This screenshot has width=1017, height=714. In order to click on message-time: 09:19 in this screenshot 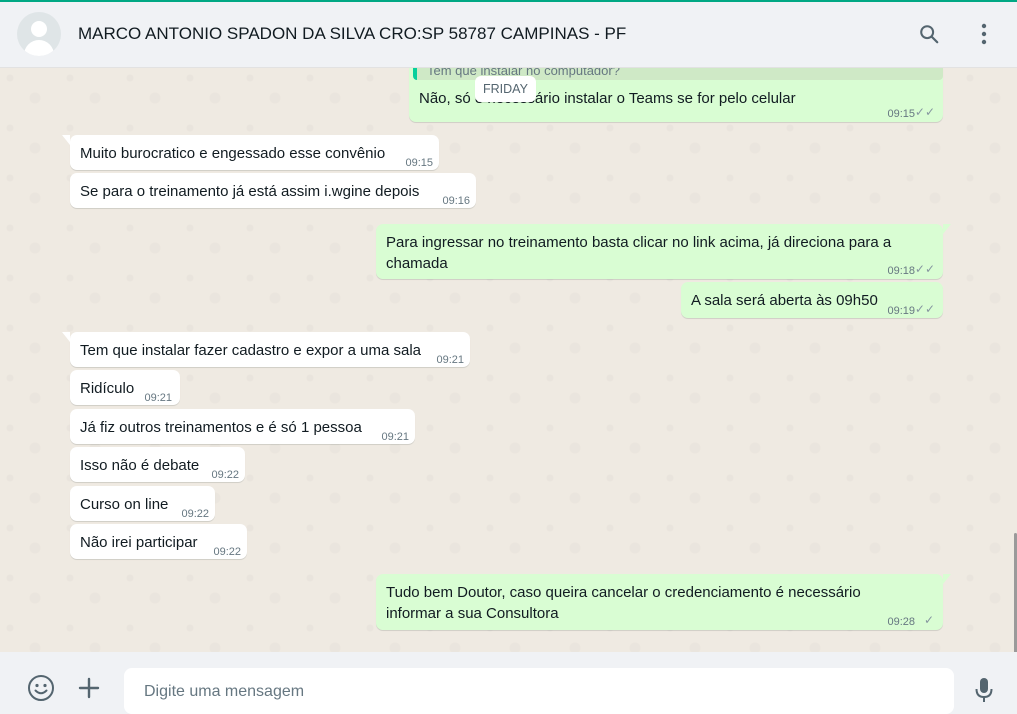, I will do `click(901, 311)`.